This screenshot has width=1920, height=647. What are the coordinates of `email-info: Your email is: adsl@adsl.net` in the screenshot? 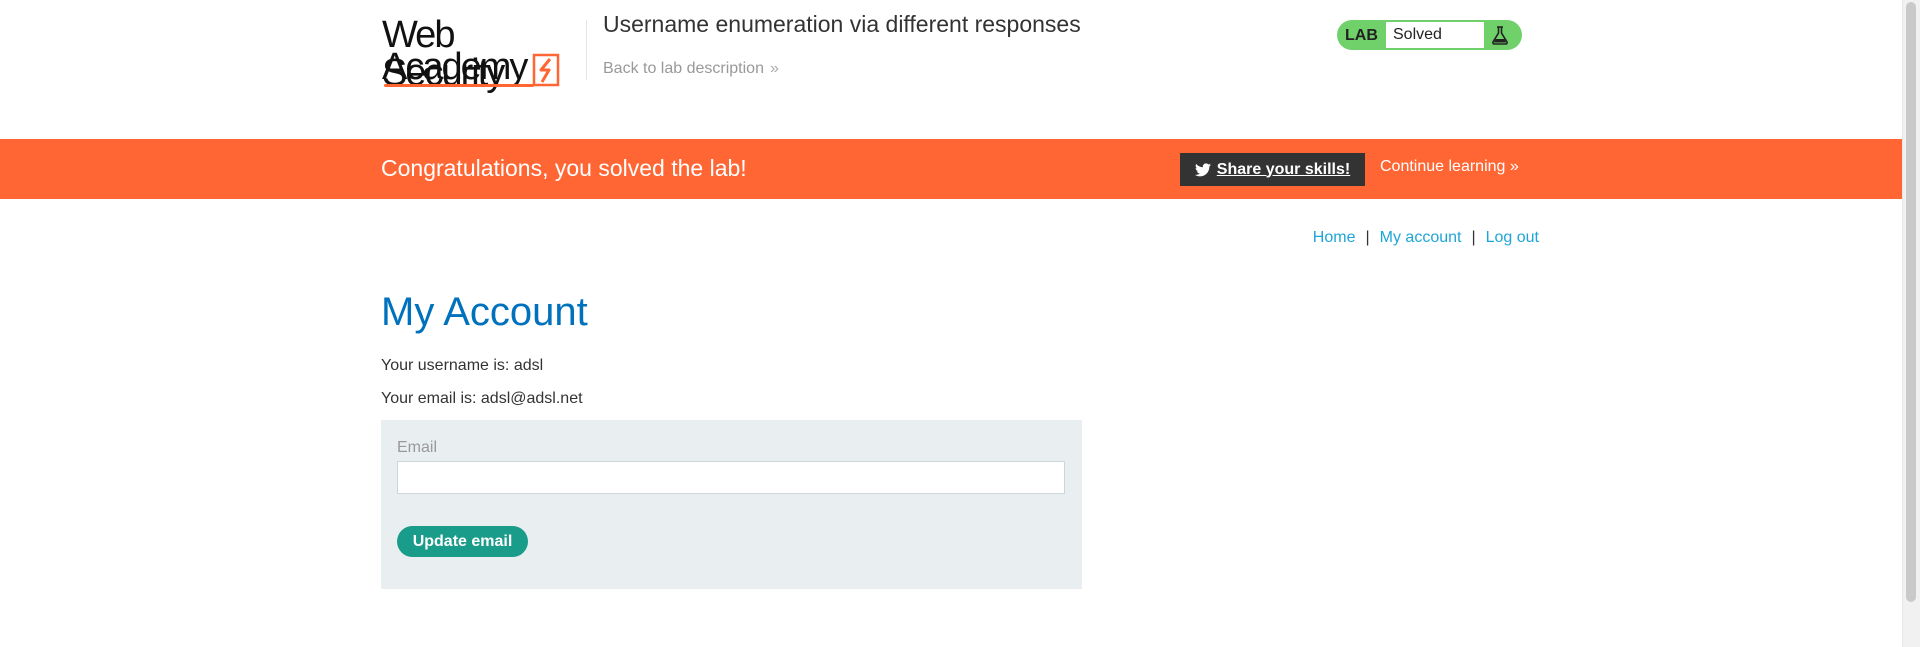 It's located at (482, 398).